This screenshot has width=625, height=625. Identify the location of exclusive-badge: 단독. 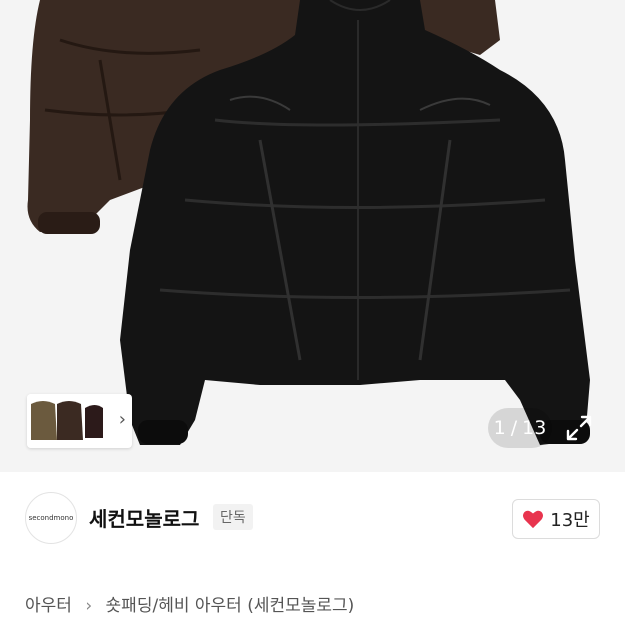
(233, 517).